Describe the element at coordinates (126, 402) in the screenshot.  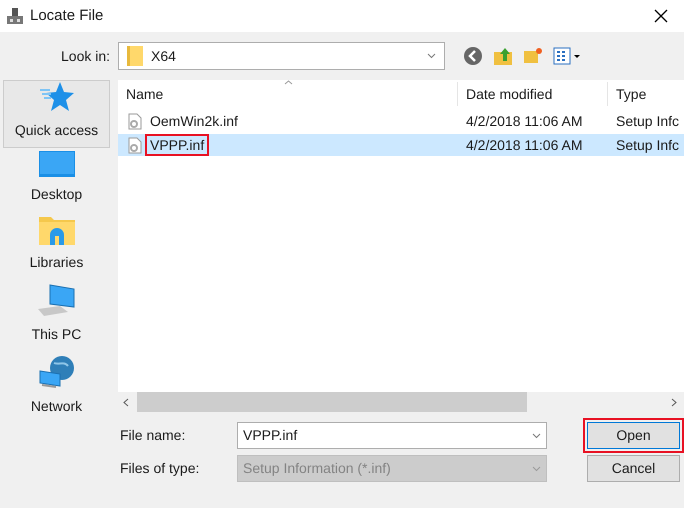
I see `chevron-left-icon` at that location.